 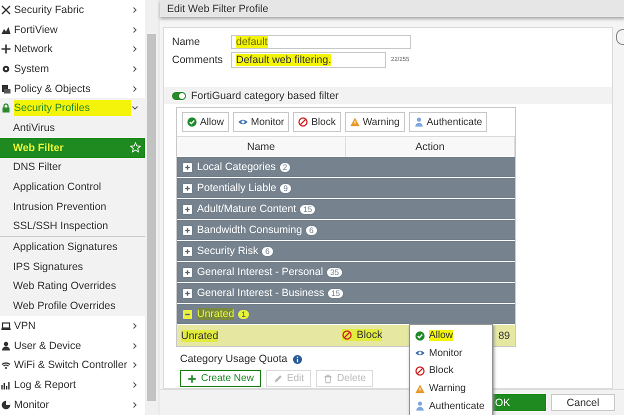 What do you see at coordinates (246, 209) in the screenshot?
I see `category-group-name: Adult/Mature Content` at bounding box center [246, 209].